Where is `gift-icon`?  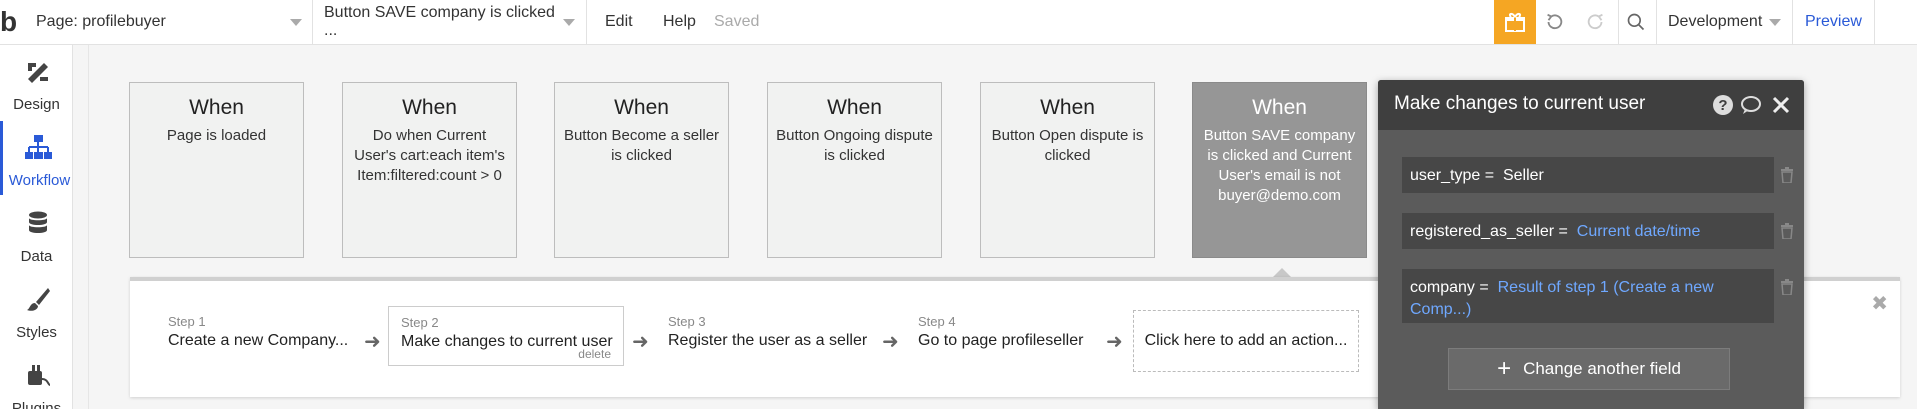 gift-icon is located at coordinates (1515, 22).